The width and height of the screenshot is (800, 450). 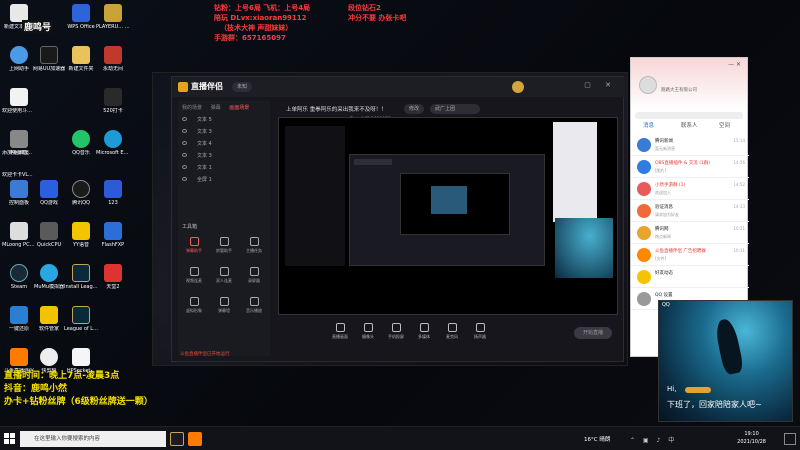 I want to click on desktop-icon-yy: YY语音, so click(x=81, y=240).